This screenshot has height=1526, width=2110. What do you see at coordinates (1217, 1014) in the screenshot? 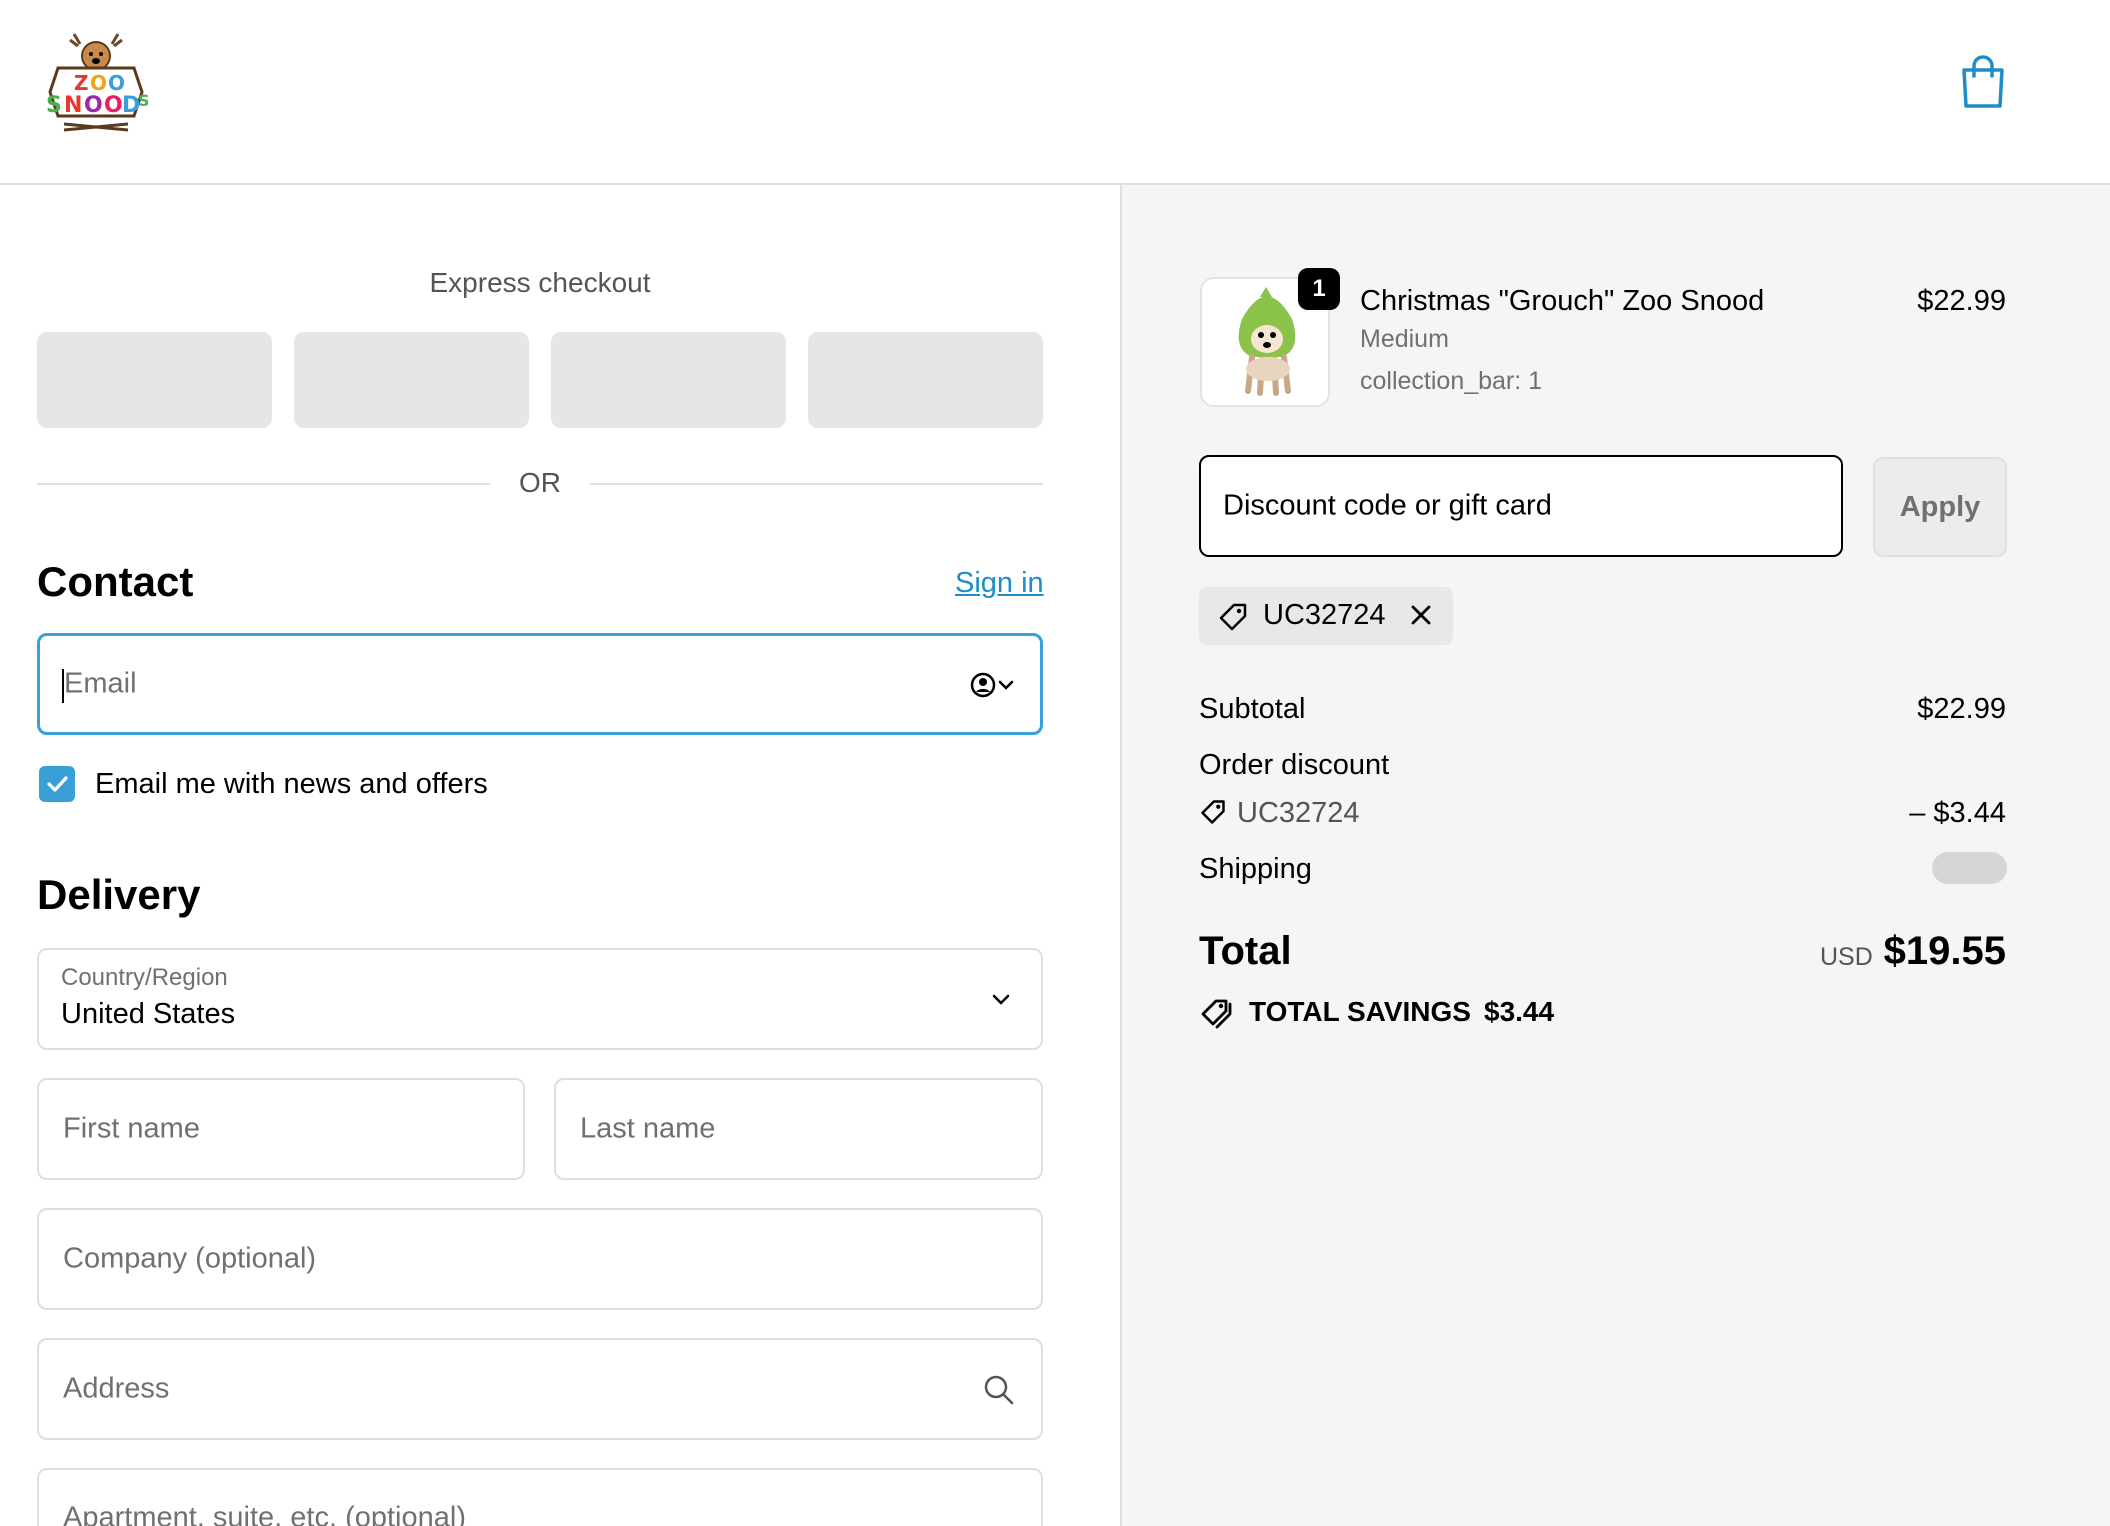
I see `savings-tags-icon` at bounding box center [1217, 1014].